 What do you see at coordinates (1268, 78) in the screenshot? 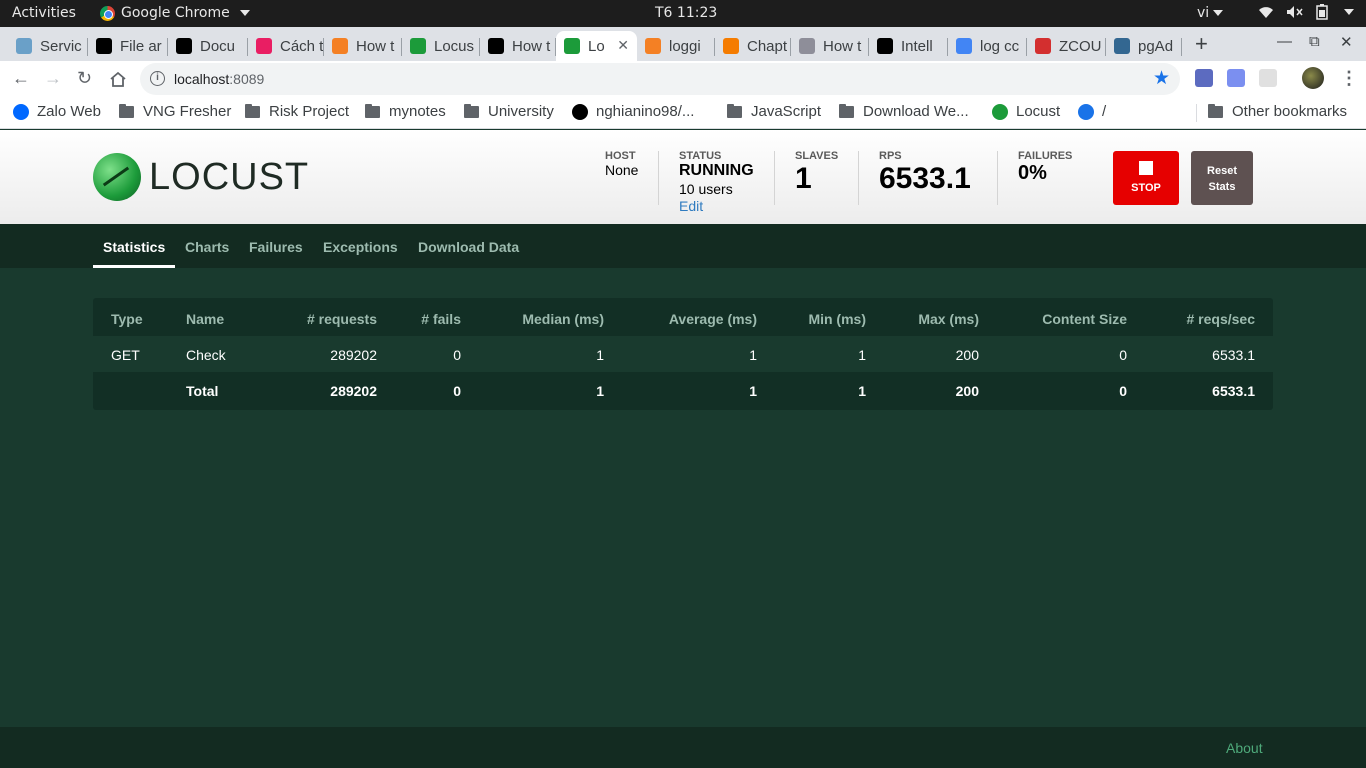
I see `extension-tree-icon` at bounding box center [1268, 78].